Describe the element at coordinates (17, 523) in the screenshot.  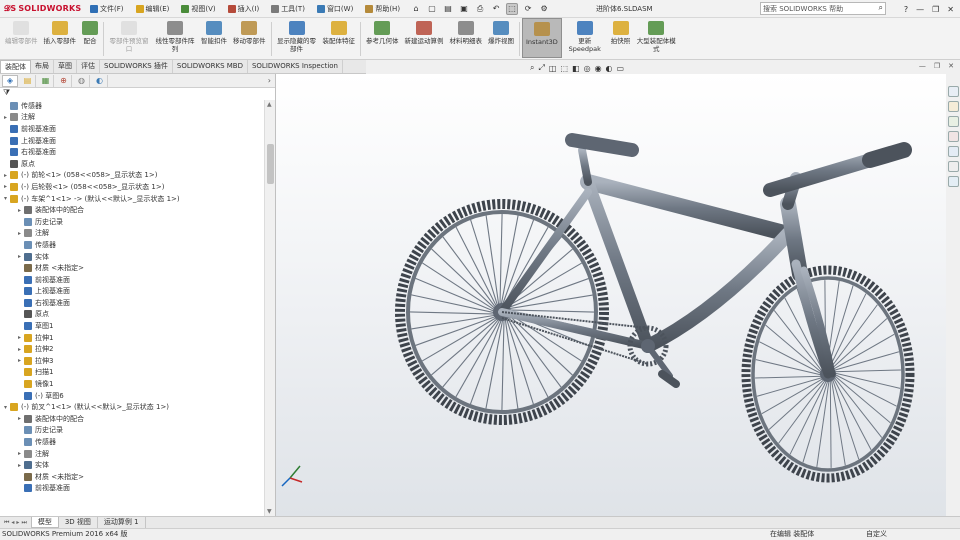
I see `next-tab-icon: ▸` at that location.